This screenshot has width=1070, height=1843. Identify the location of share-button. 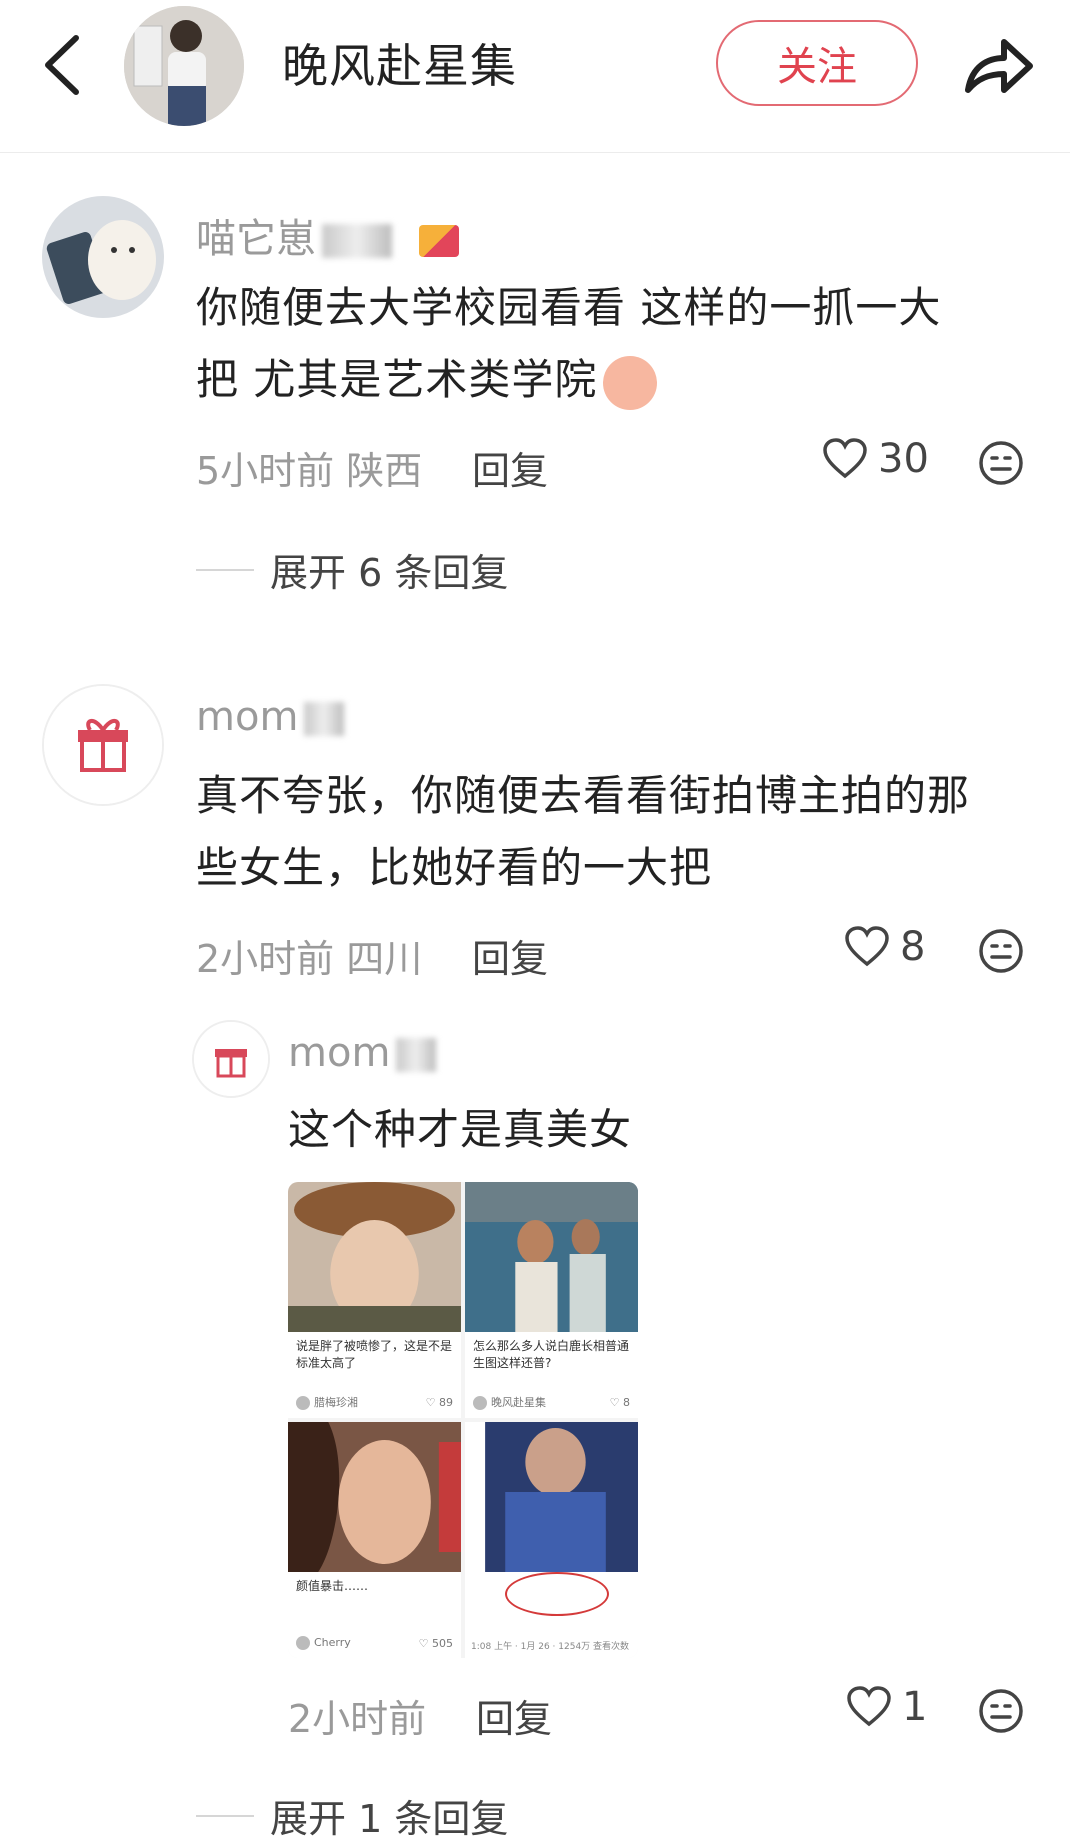
(998, 65).